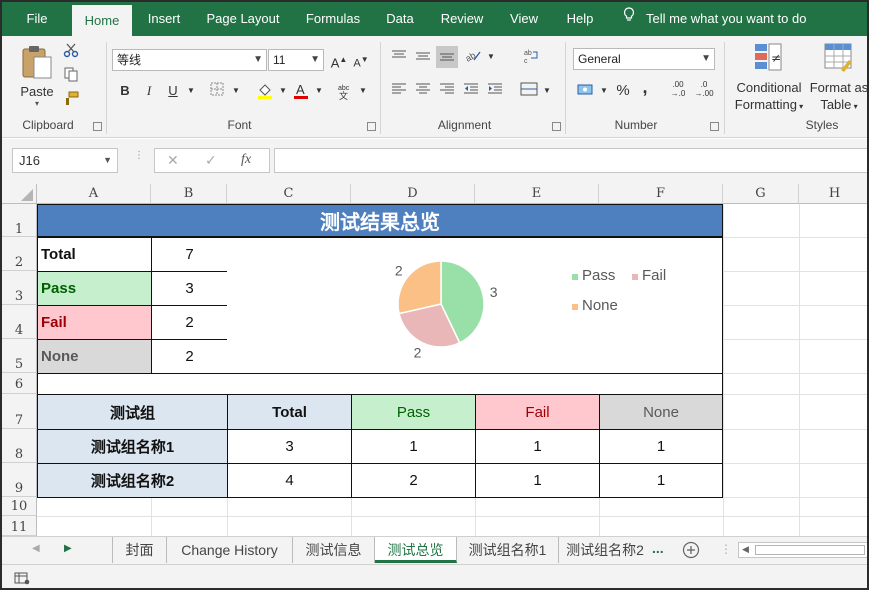 The image size is (869, 590). Describe the element at coordinates (173, 160) in the screenshot. I see `cancel-icon: ✕` at that location.